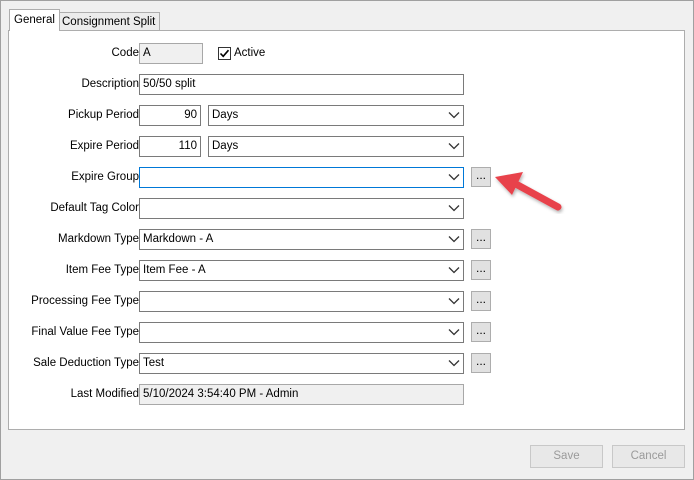  What do you see at coordinates (98, 239) in the screenshot?
I see `markdown-type-label: Markdown Type` at bounding box center [98, 239].